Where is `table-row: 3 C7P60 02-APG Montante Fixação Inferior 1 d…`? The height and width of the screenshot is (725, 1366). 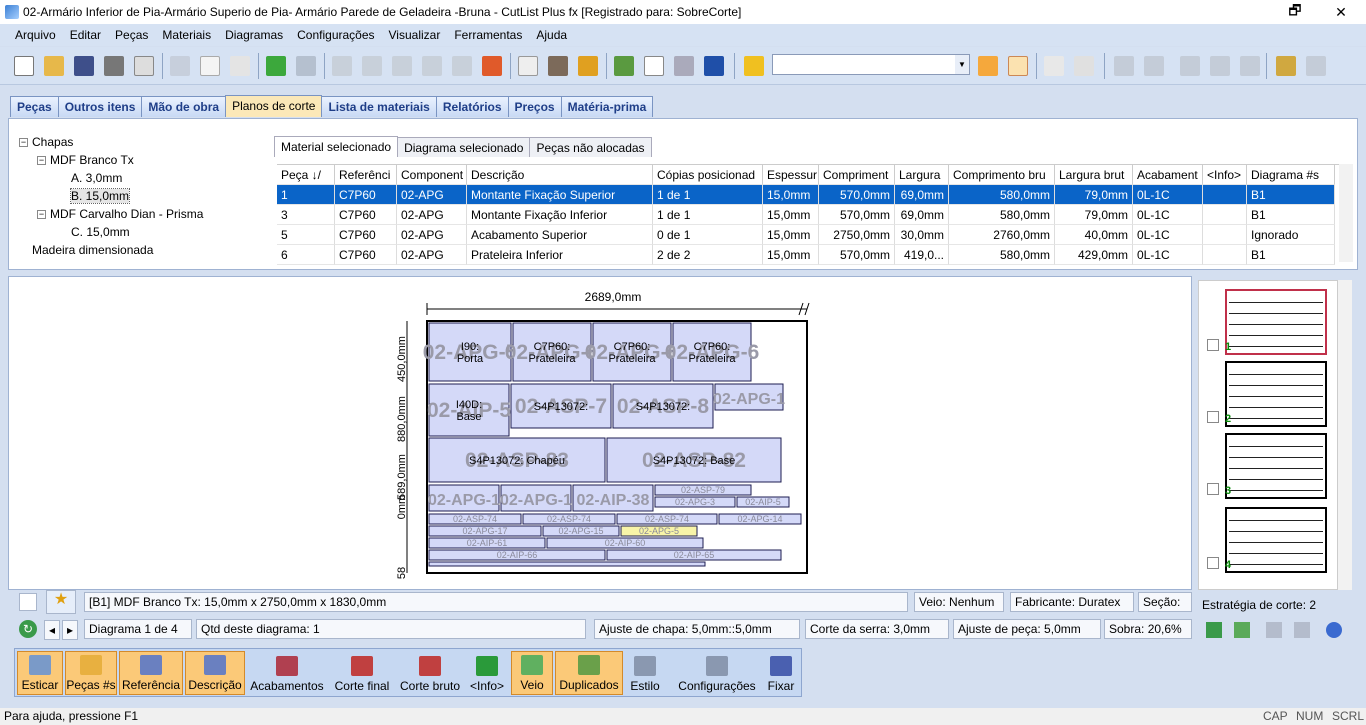
table-row: 3 C7P60 02-APG Montante Fixação Inferior 1 d… is located at coordinates (809, 215).